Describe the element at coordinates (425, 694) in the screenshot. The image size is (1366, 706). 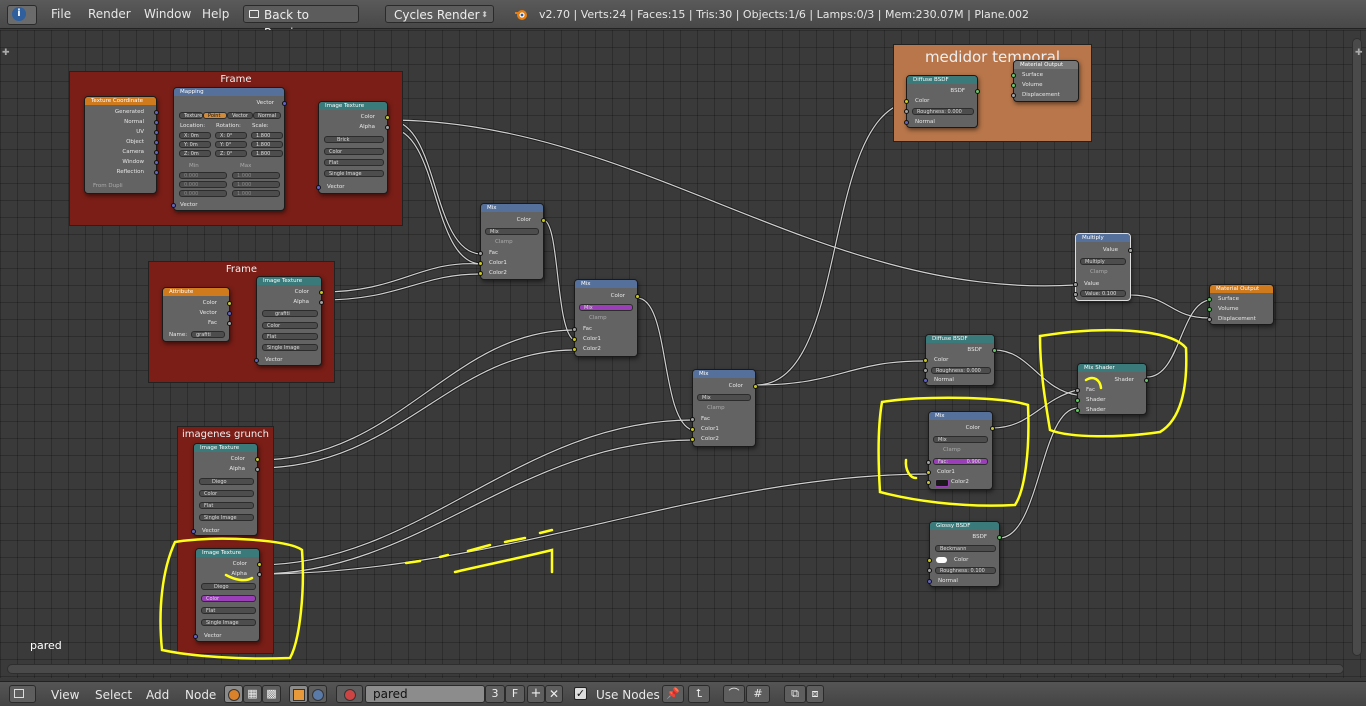
I see `material-name-field: pared` at that location.